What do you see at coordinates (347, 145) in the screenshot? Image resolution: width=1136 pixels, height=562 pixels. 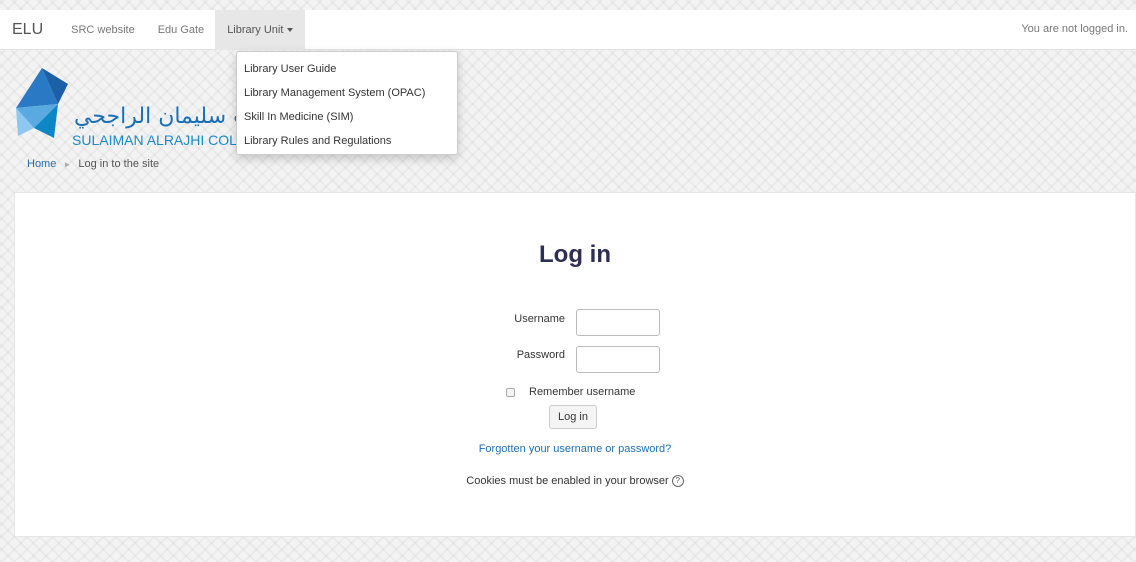 I see `menu-item-library-rules: Library Rules and Regulations` at bounding box center [347, 145].